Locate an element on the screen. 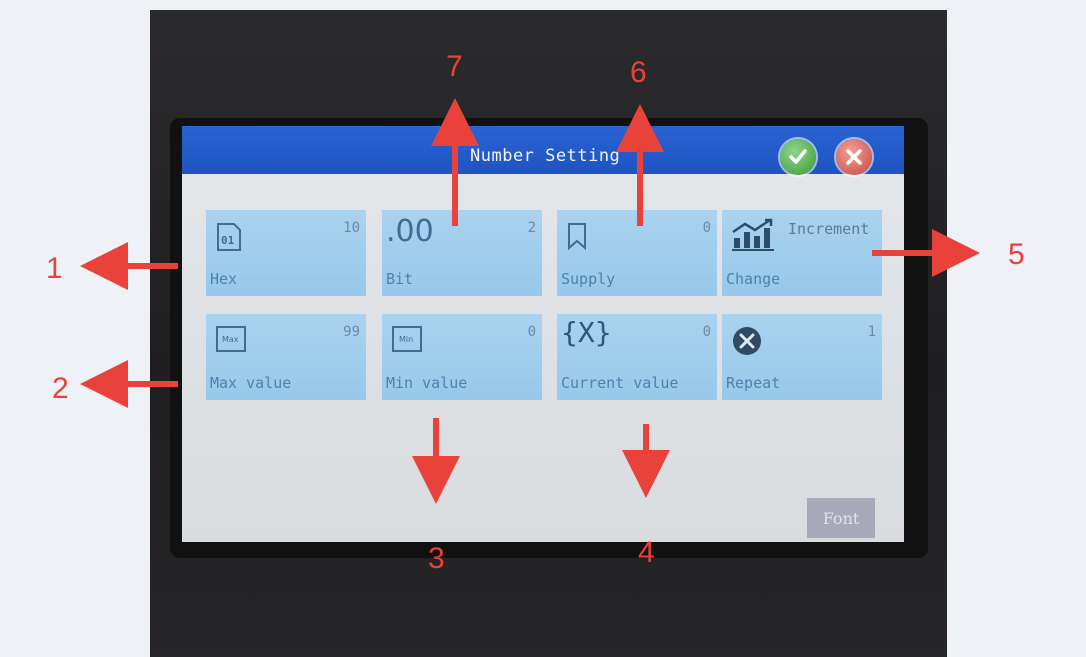 The width and height of the screenshot is (1086, 657). callout-7: 7 is located at coordinates (454, 66).